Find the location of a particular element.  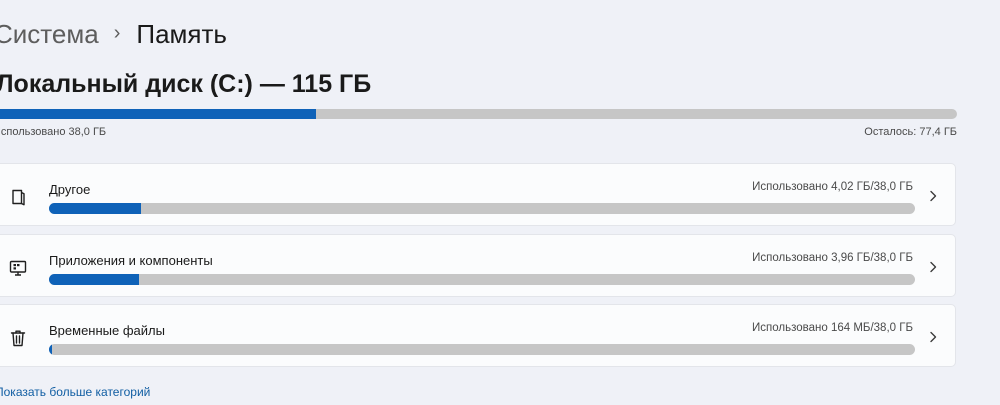

category-usage: Использовано 164 МБ/38,0 ГБ is located at coordinates (832, 328).